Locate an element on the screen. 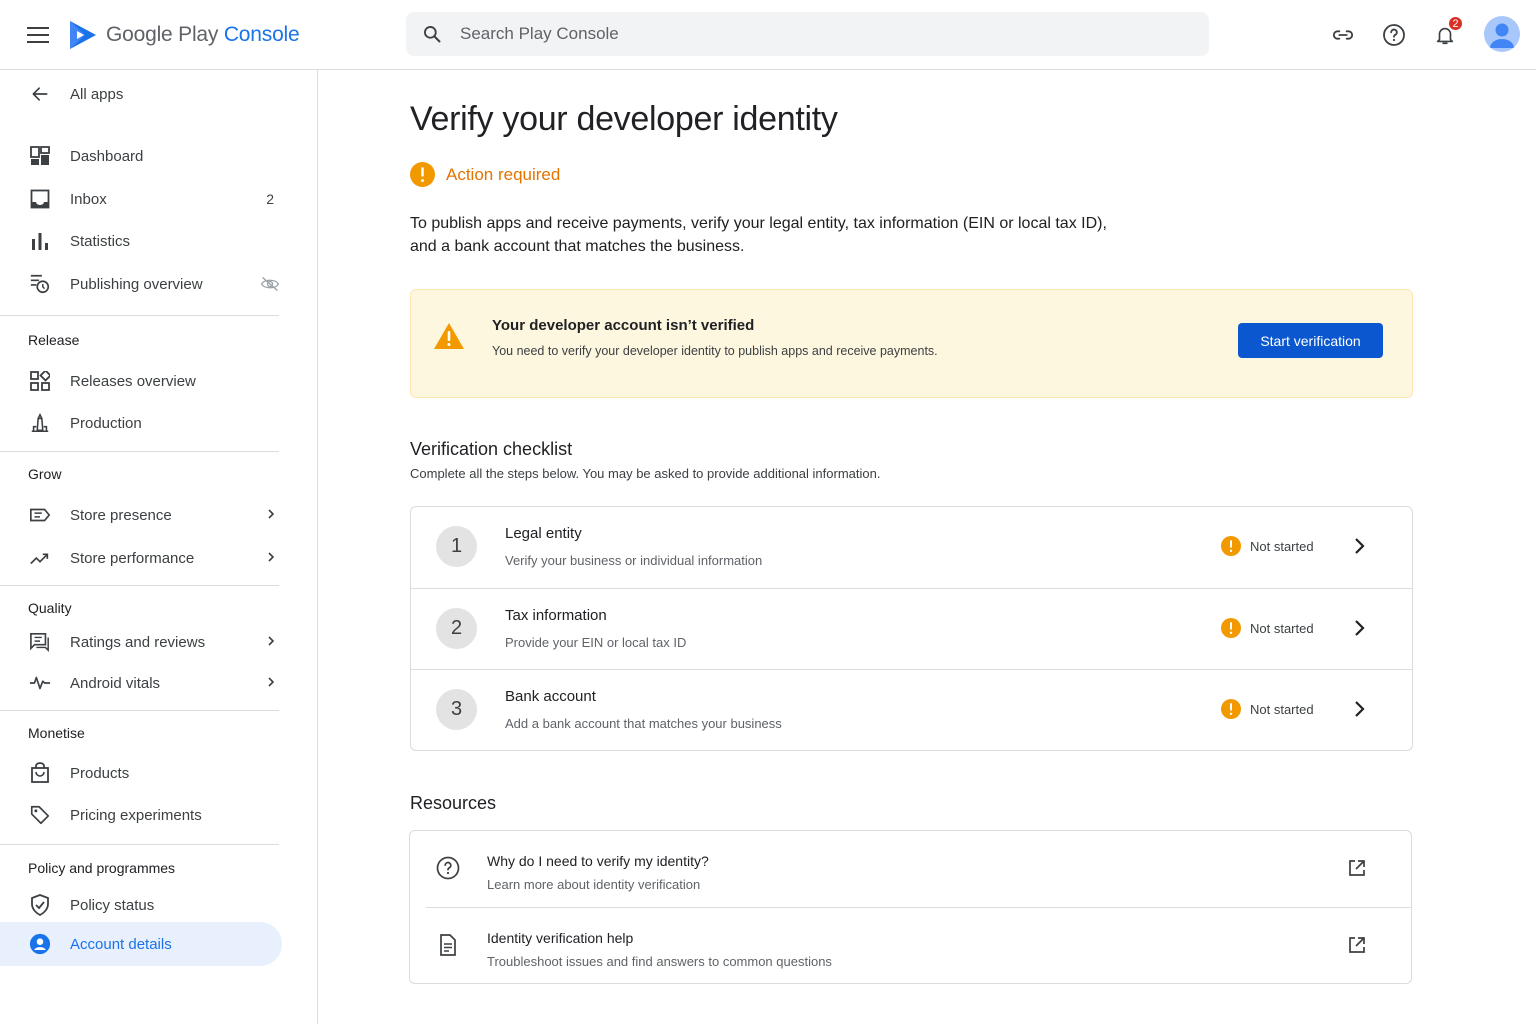 This screenshot has height=1024, width=1536. shield-check-icon is located at coordinates (40, 905).